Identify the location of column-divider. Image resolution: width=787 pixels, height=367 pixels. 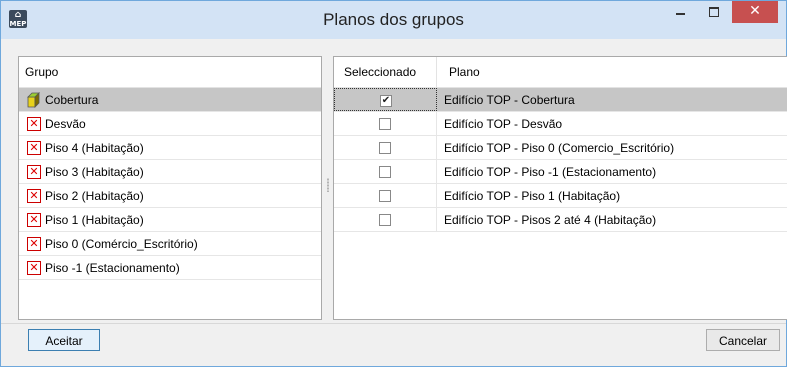
(436, 72).